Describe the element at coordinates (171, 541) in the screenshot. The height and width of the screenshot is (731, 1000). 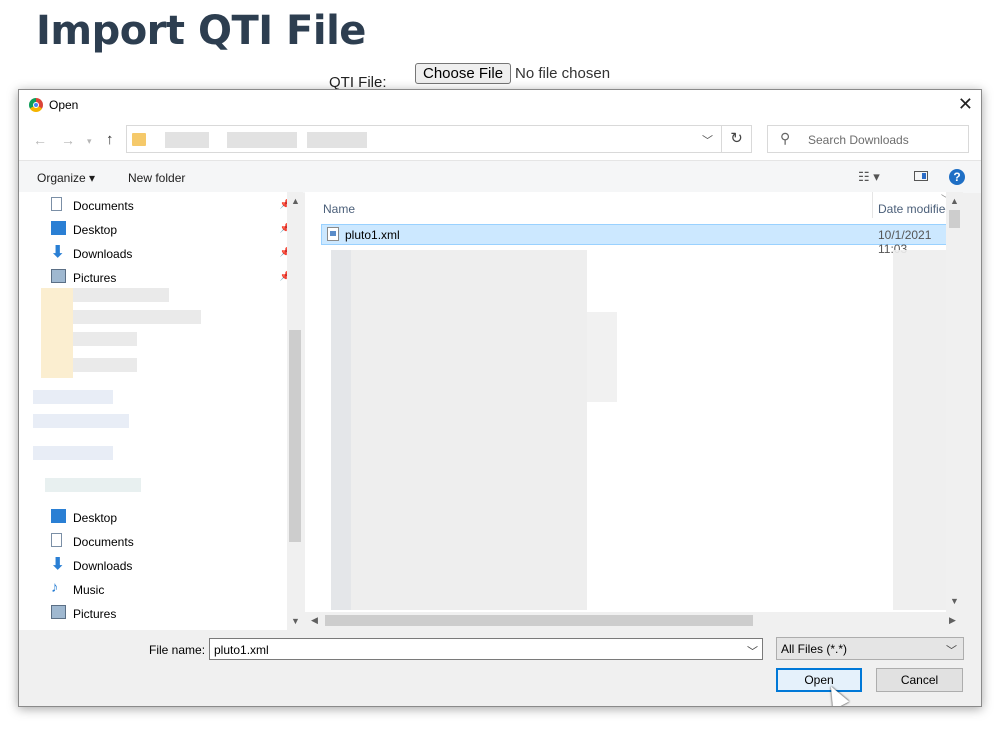
I see `nav-item-documents: Documents` at that location.